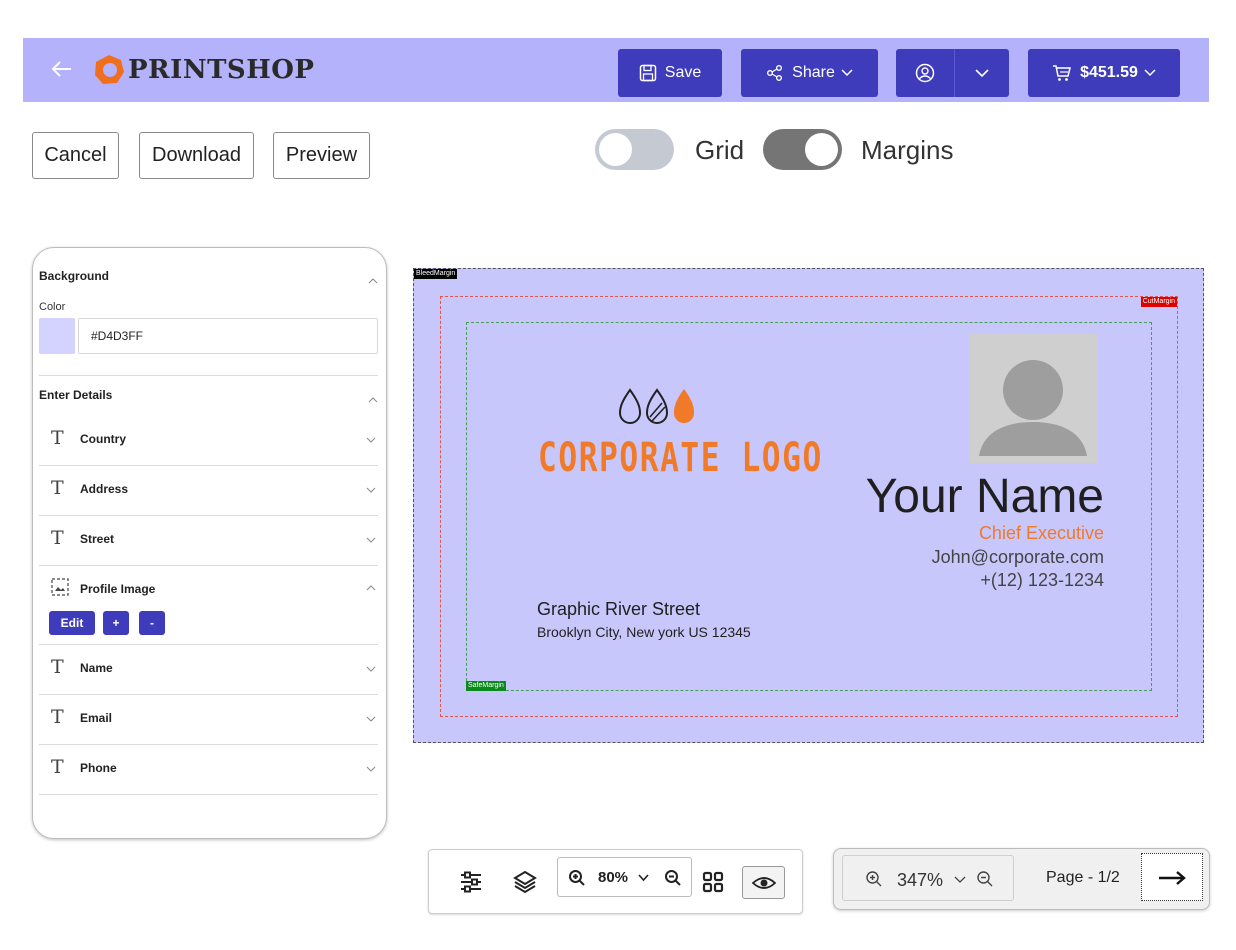  What do you see at coordinates (98, 768) in the screenshot?
I see `field-label: Phone` at bounding box center [98, 768].